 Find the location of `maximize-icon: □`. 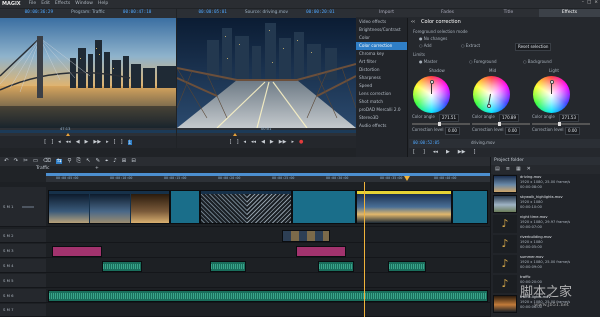

maximize-icon: □ is located at coordinates (589, 3).